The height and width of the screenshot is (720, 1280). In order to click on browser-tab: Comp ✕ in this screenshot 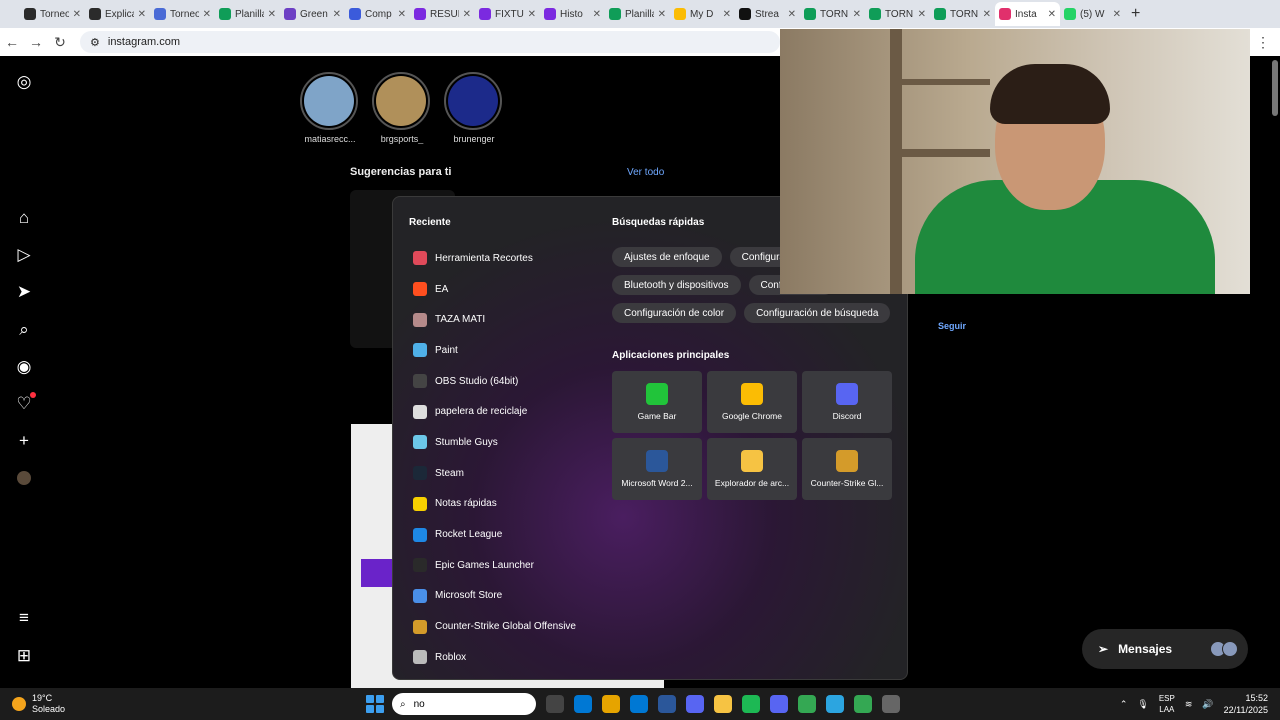, I will do `click(377, 14)`.